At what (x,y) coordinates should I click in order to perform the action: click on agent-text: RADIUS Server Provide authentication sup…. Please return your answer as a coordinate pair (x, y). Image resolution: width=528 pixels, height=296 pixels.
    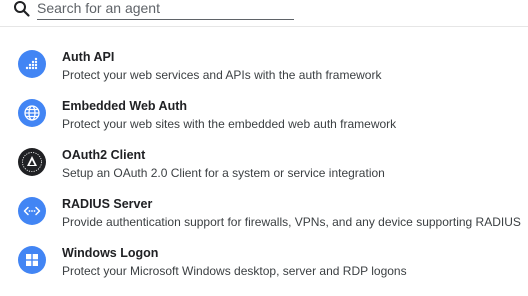
    Looking at the image, I should click on (295, 213).